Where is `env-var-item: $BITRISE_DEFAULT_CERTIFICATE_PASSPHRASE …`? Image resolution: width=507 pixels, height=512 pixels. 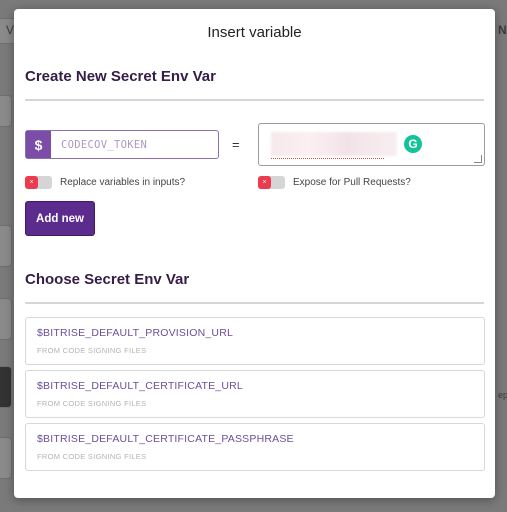
env-var-item: $BITRISE_DEFAULT_CERTIFICATE_PASSPHRASE … is located at coordinates (255, 447).